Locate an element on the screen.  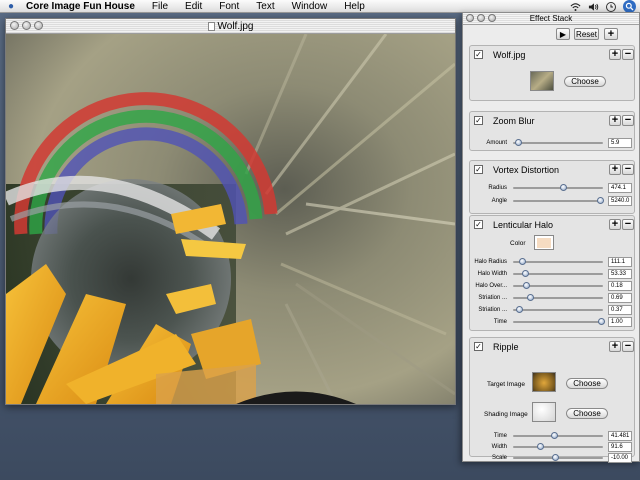
panel-zoom-button is located at coordinates (492, 18).